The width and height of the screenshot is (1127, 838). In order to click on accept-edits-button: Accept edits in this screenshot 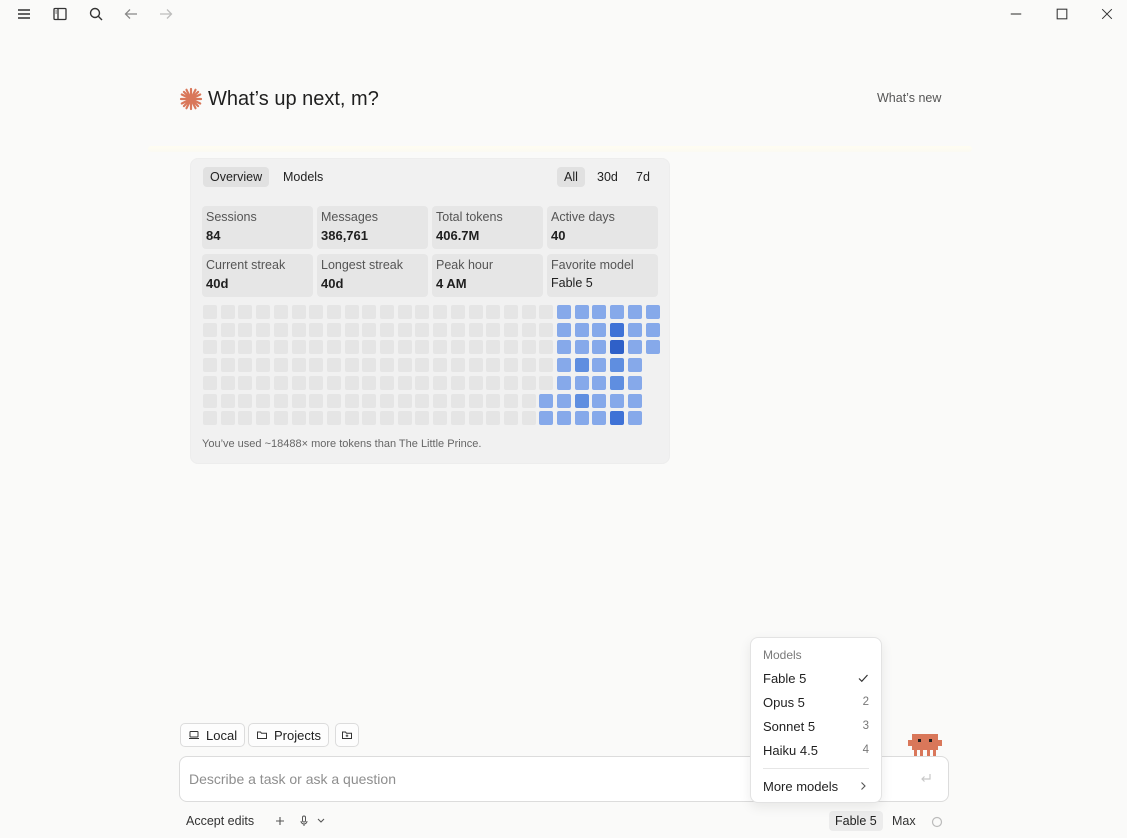, I will do `click(220, 821)`.